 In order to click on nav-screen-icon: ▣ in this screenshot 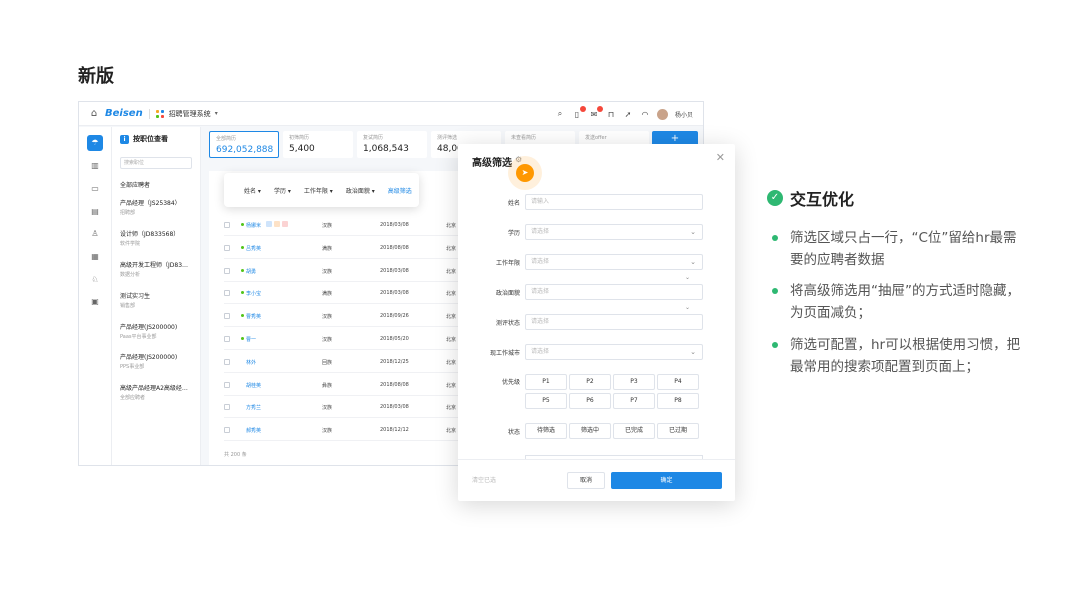, I will do `click(95, 302)`.